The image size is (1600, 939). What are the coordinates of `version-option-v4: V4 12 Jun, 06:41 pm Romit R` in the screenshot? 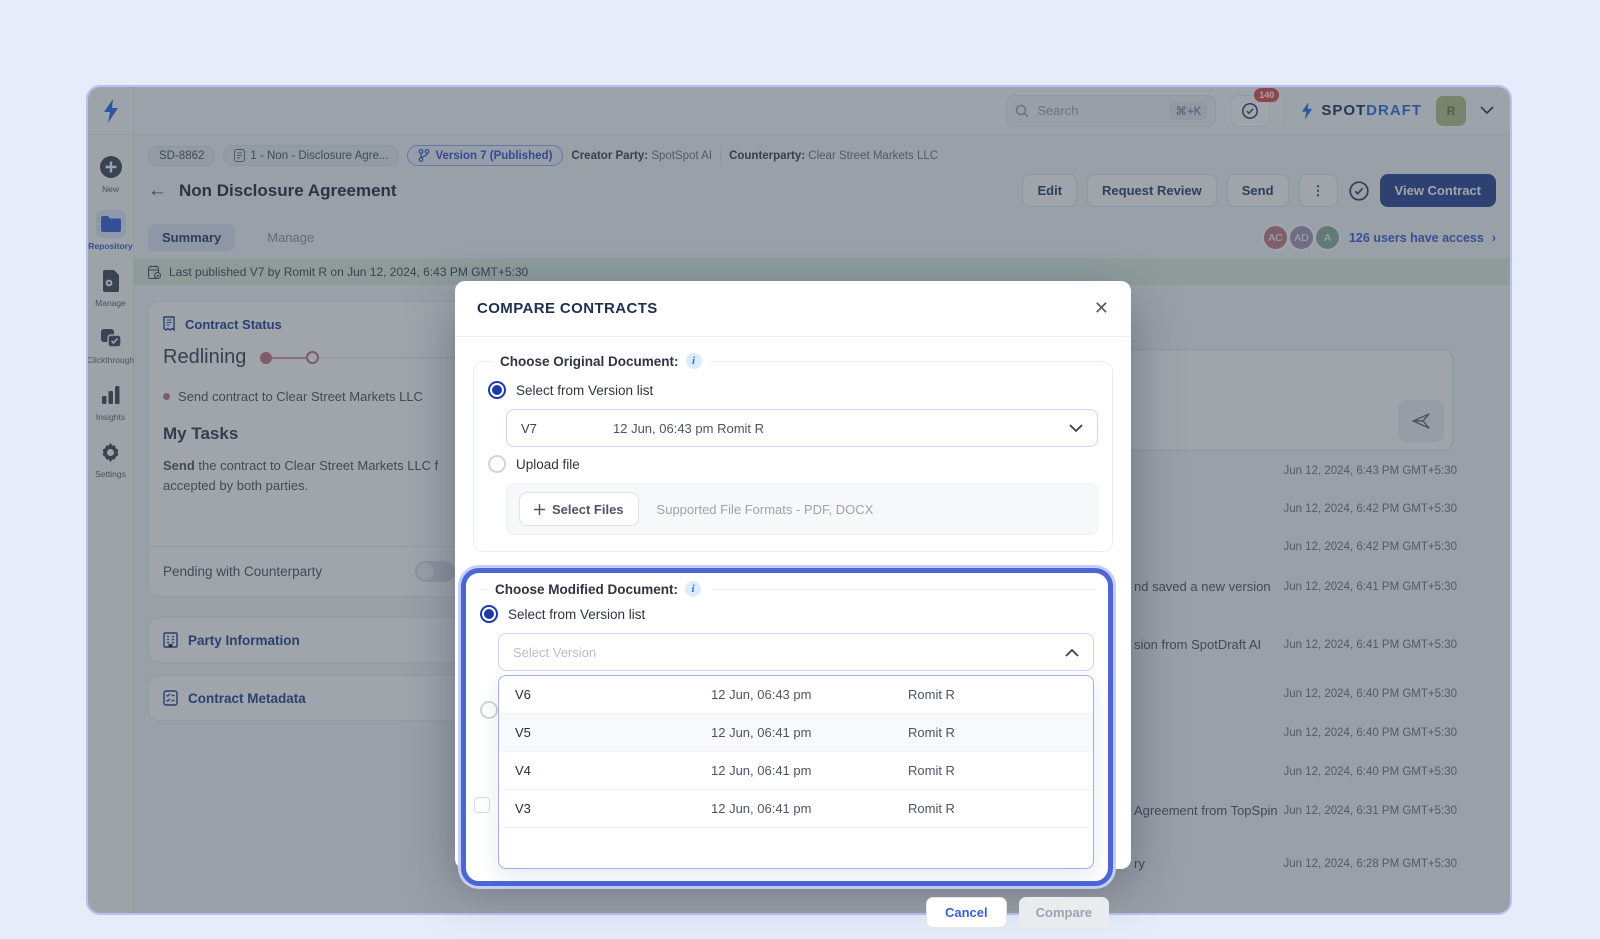 It's located at (796, 771).